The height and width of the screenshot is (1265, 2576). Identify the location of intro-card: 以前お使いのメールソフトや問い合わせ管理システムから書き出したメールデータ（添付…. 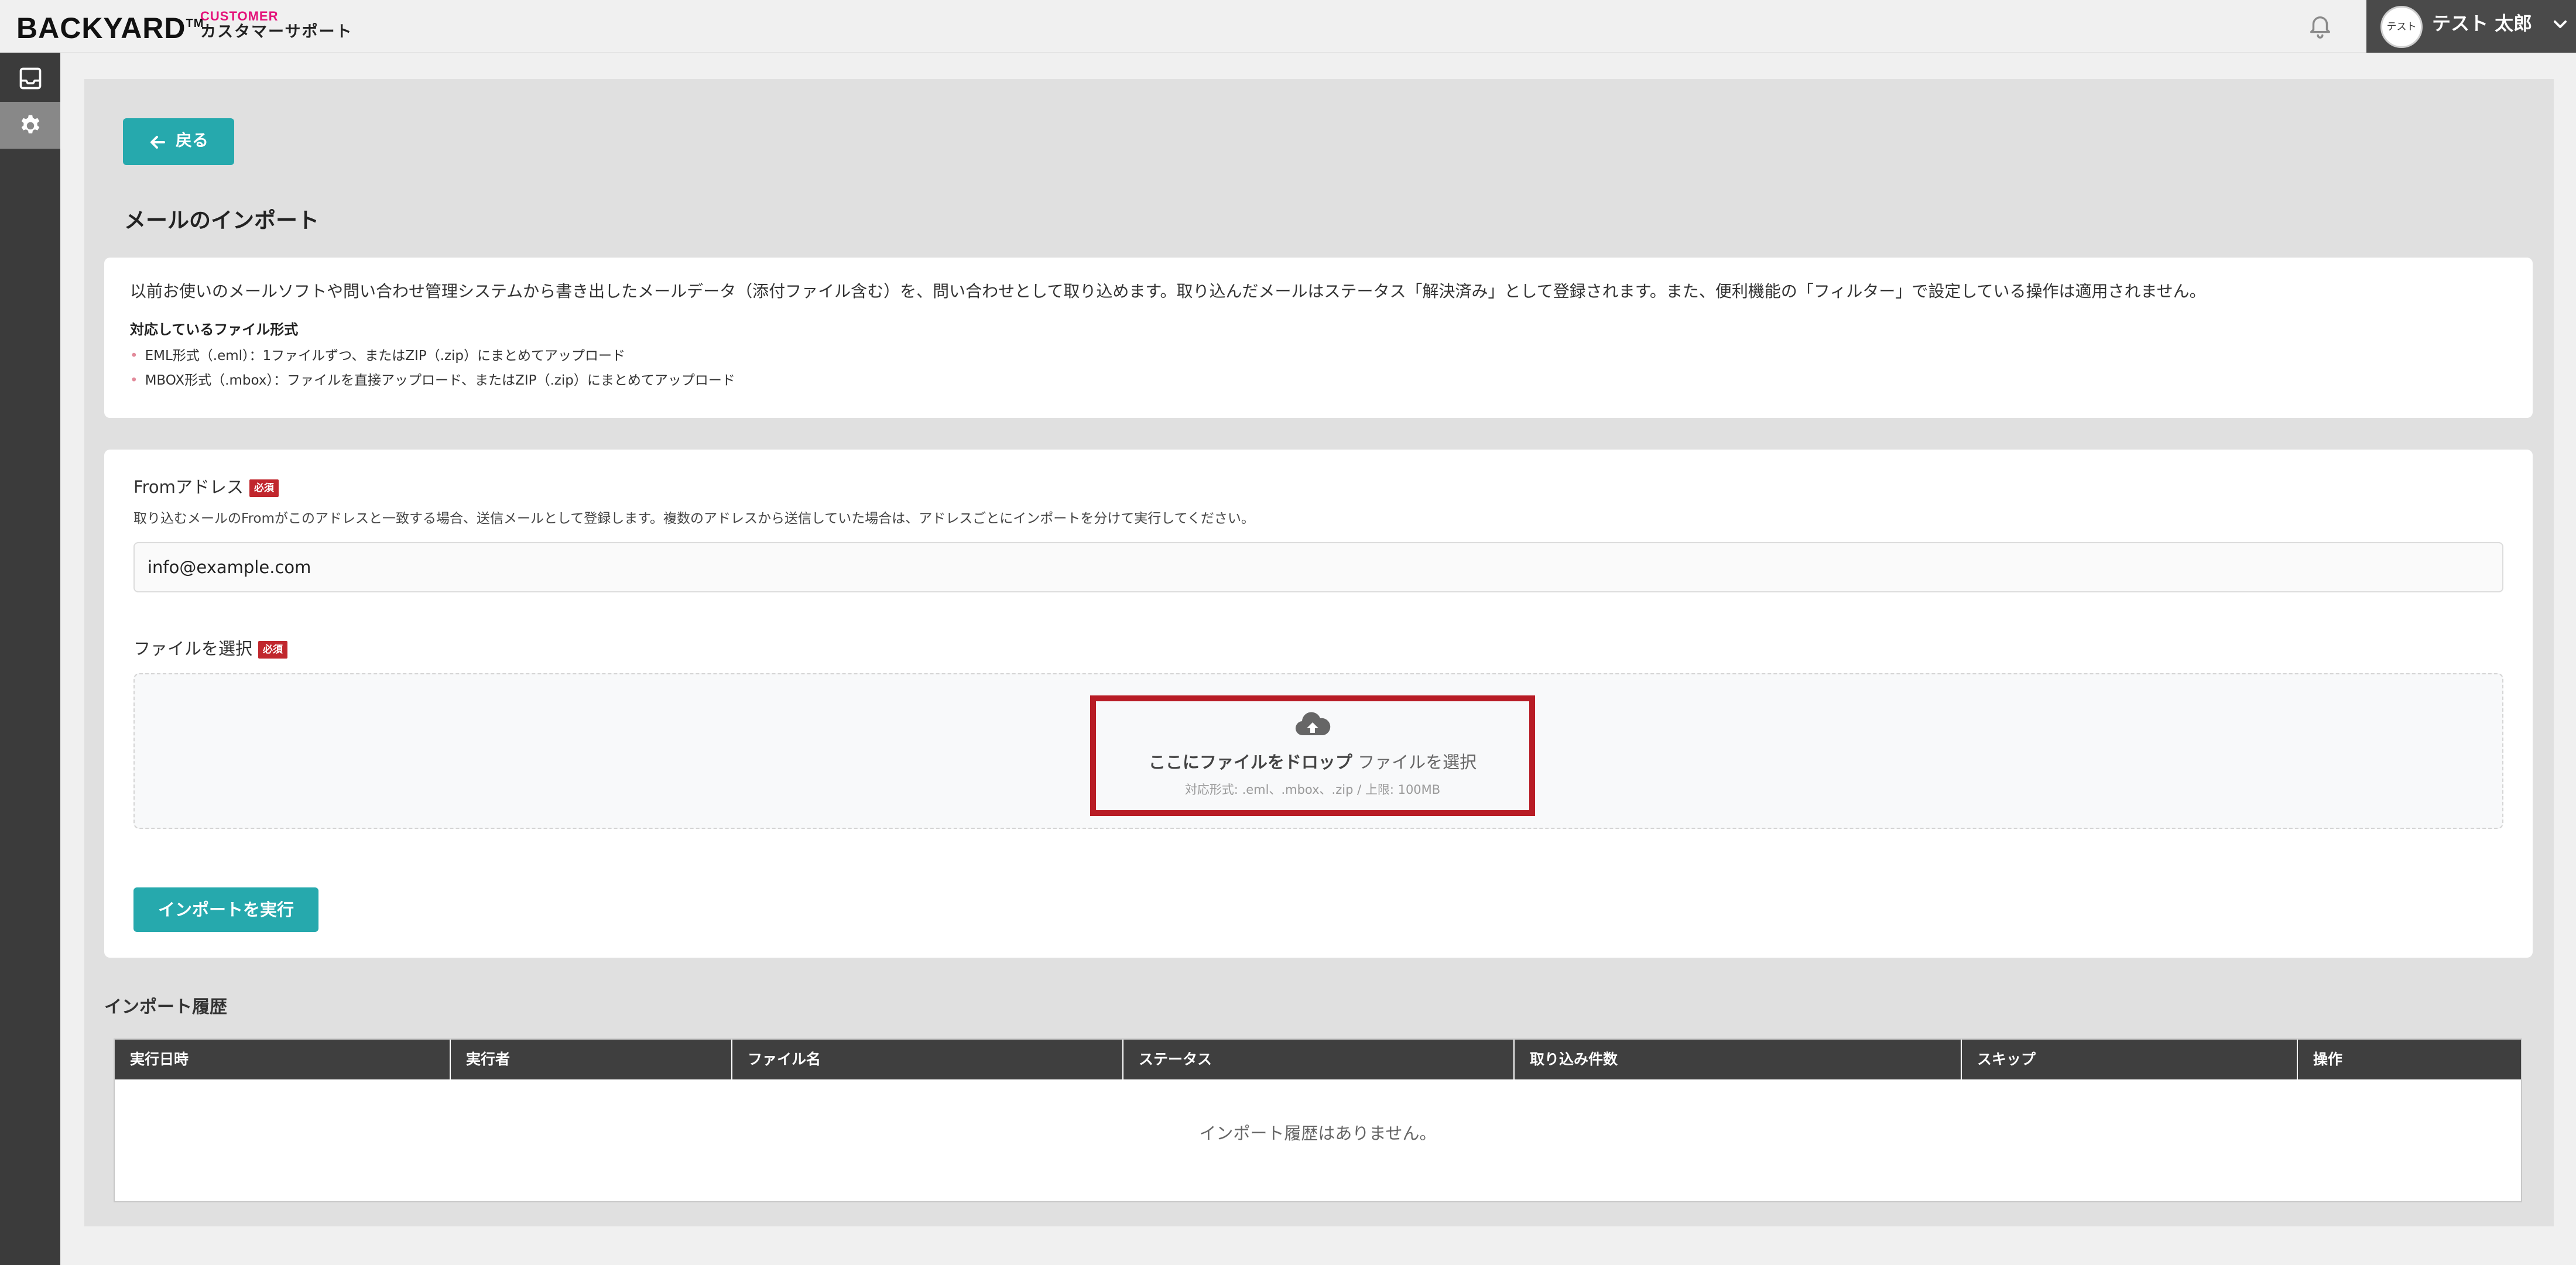
(1318, 338).